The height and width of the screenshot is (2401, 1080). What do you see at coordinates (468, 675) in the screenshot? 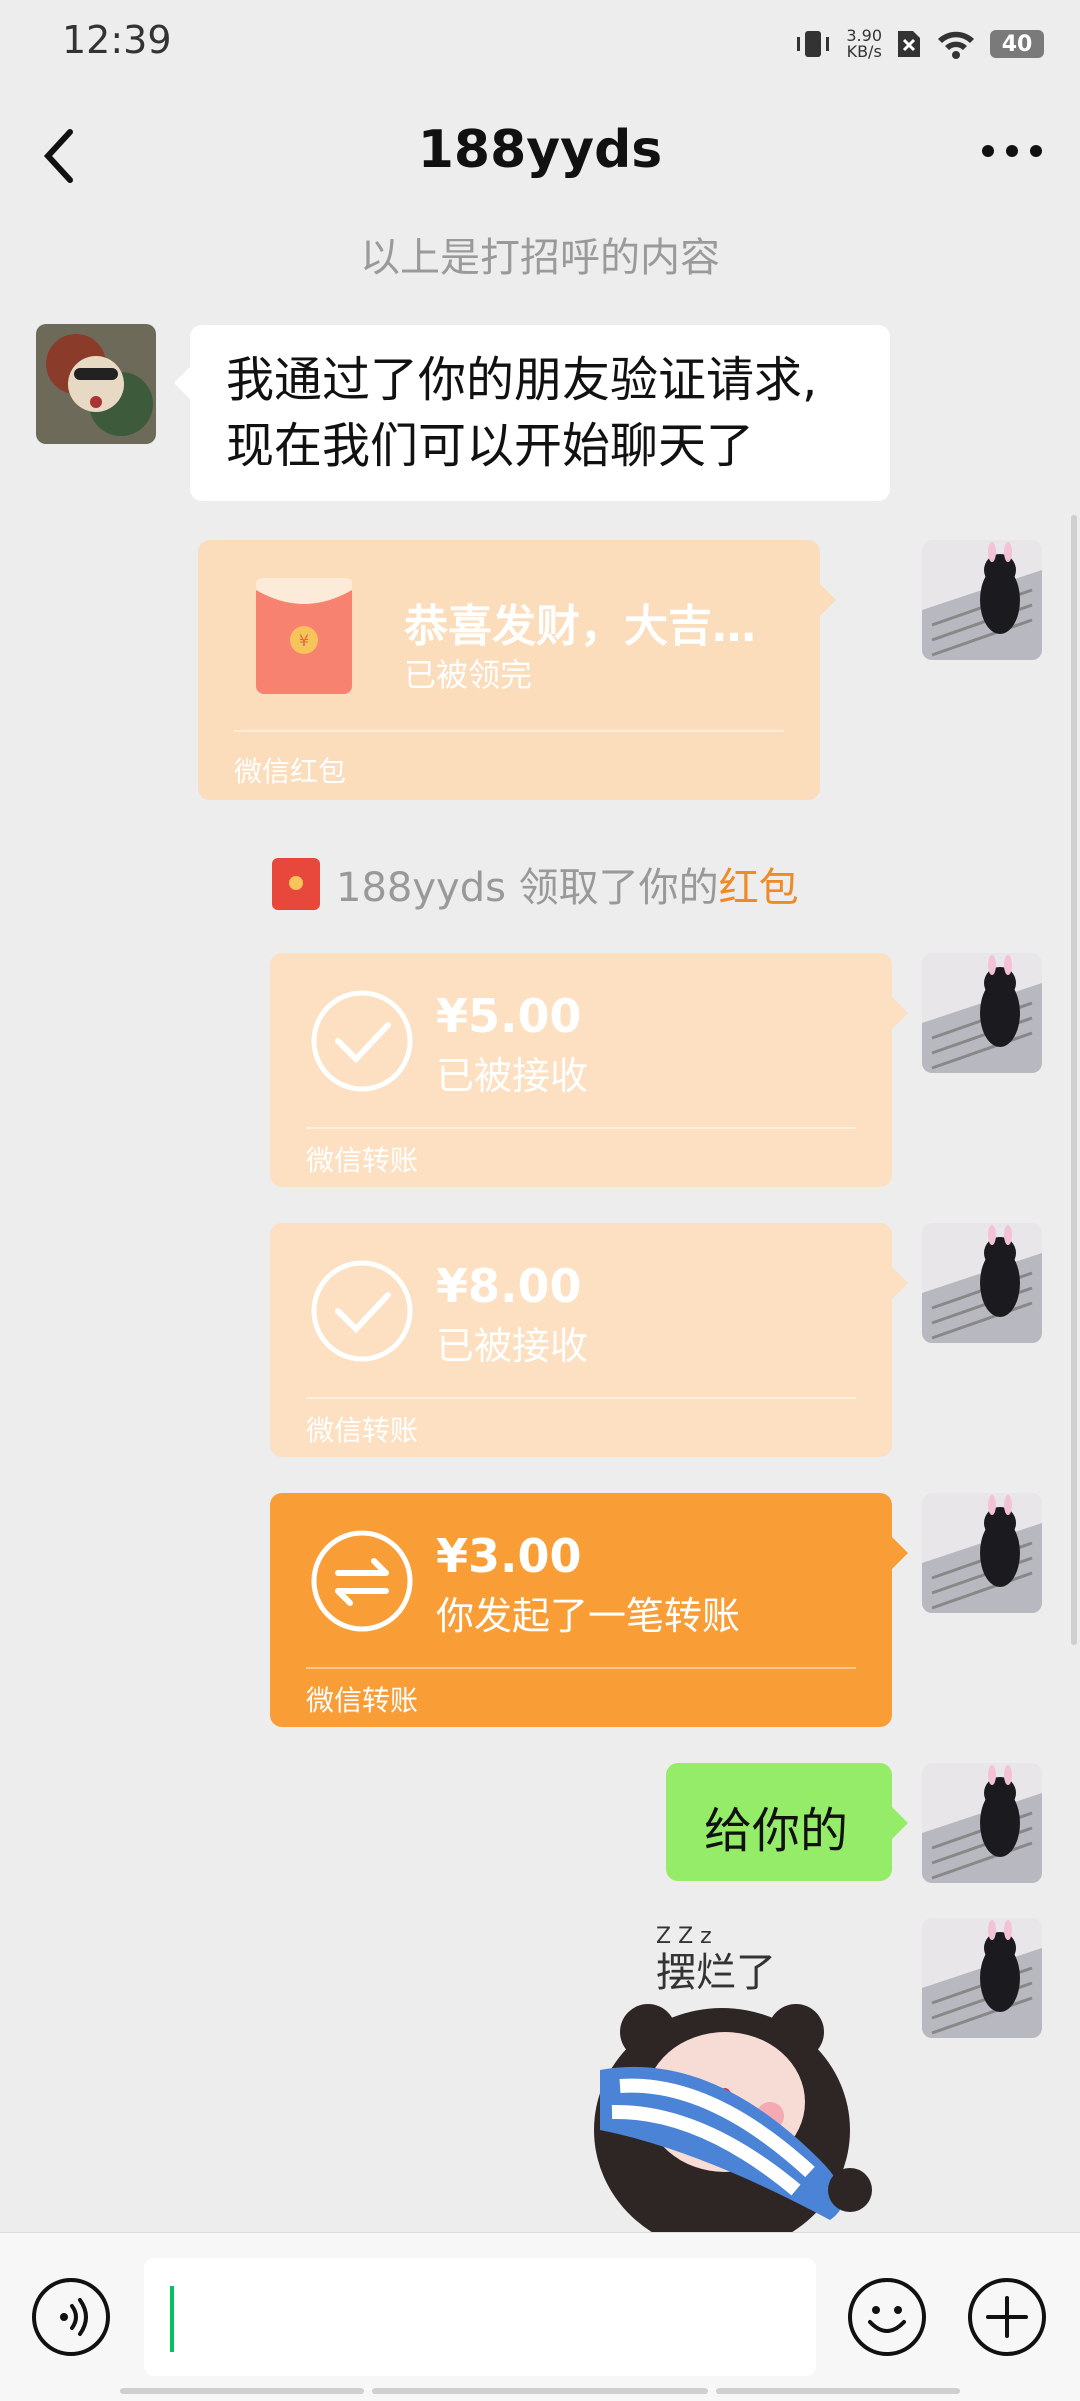
I see `red-packet-status: 已被领完` at bounding box center [468, 675].